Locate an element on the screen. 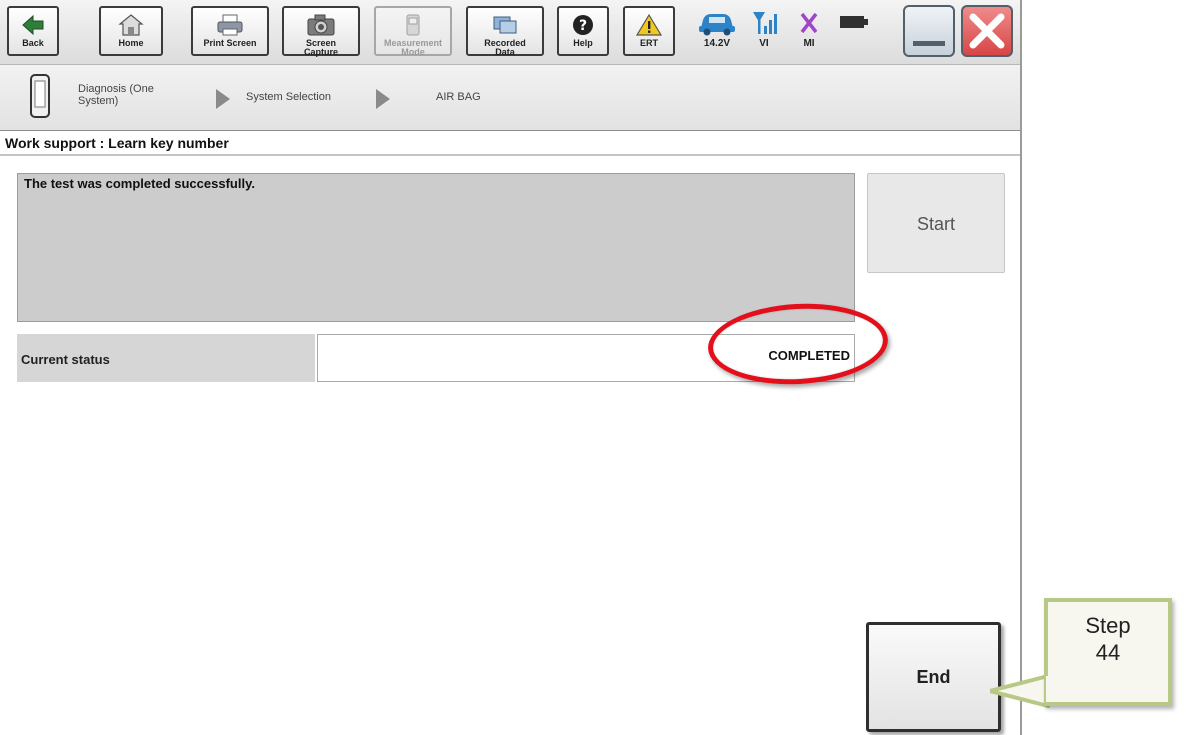 This screenshot has height=735, width=1186. result-message: The test was completed successfully. is located at coordinates (139, 183).